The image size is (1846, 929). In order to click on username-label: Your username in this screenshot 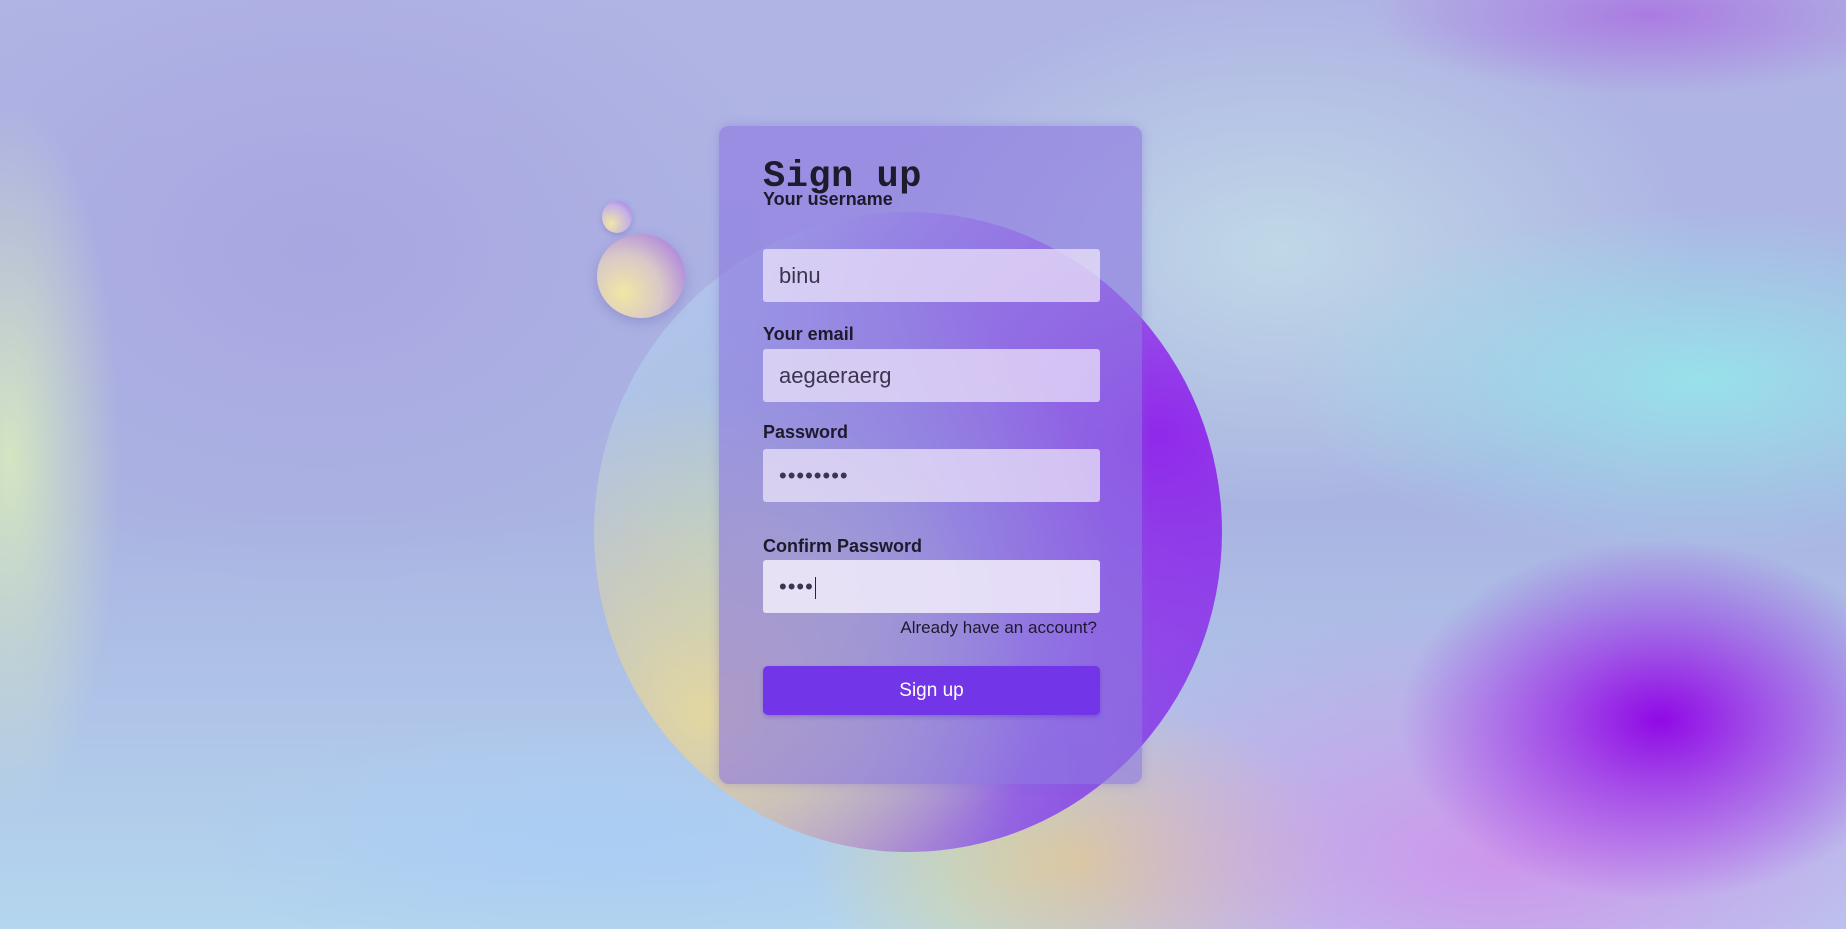, I will do `click(828, 199)`.